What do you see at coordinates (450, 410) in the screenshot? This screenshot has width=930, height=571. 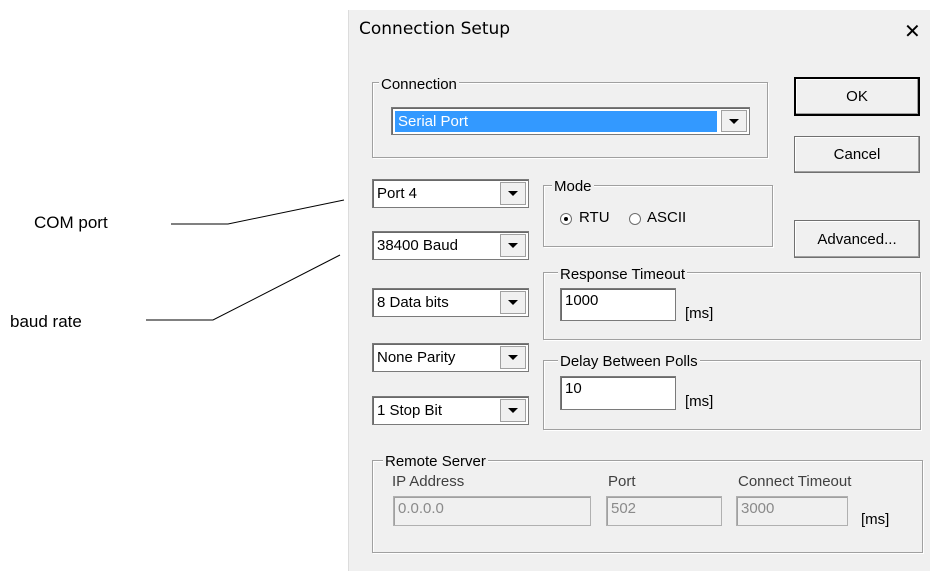 I see `stop-bits-select: 1 Stop Bit` at bounding box center [450, 410].